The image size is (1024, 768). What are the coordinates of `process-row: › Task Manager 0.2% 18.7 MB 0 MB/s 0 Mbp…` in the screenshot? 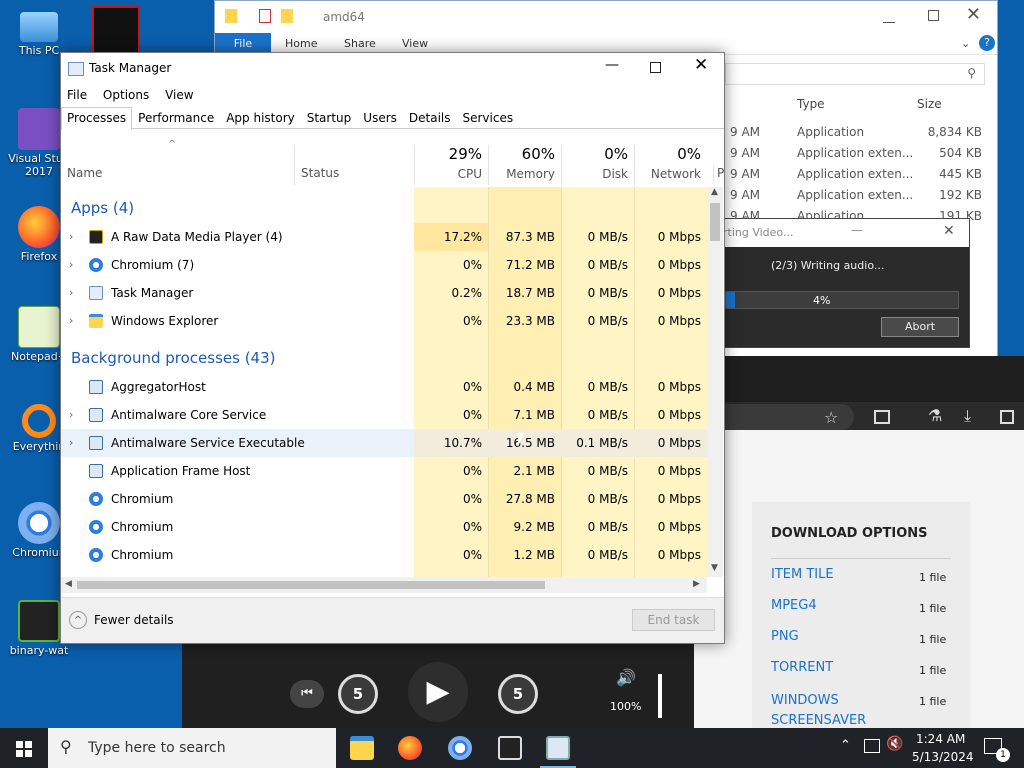 It's located at (384, 293).